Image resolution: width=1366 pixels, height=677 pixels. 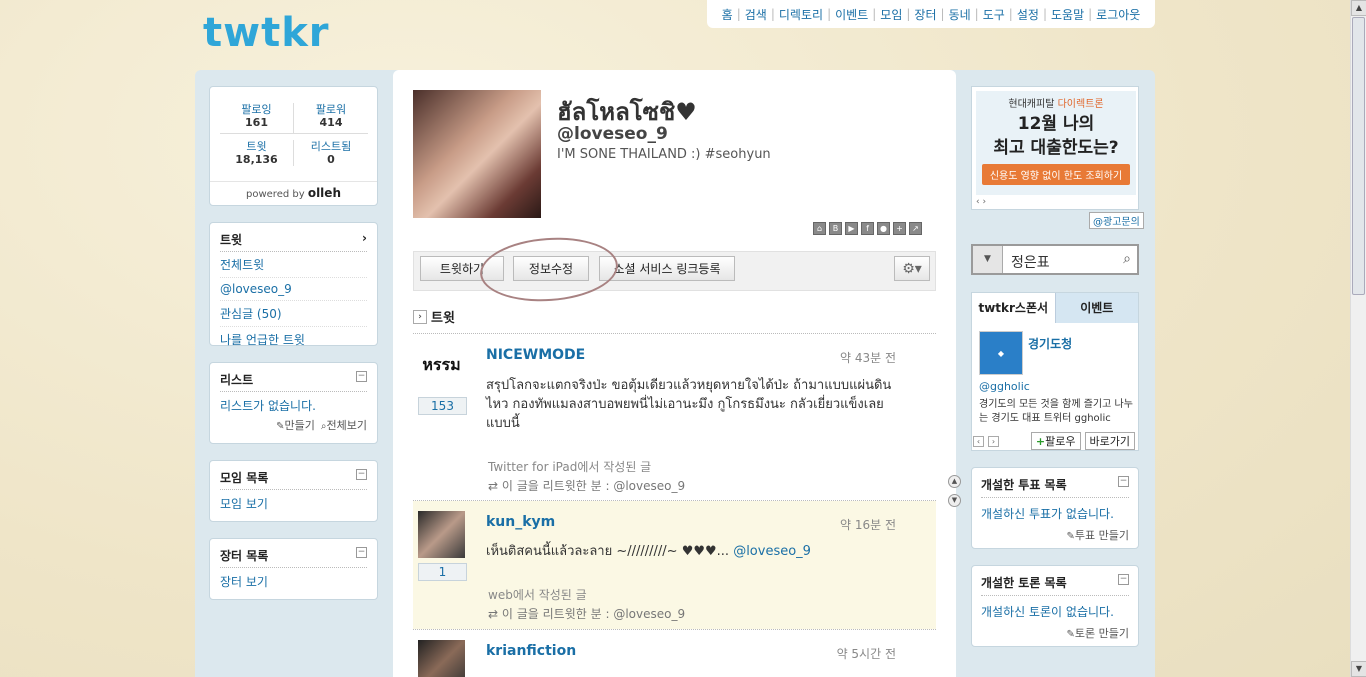 I want to click on tweet-count-badge: 153, so click(x=442, y=406).